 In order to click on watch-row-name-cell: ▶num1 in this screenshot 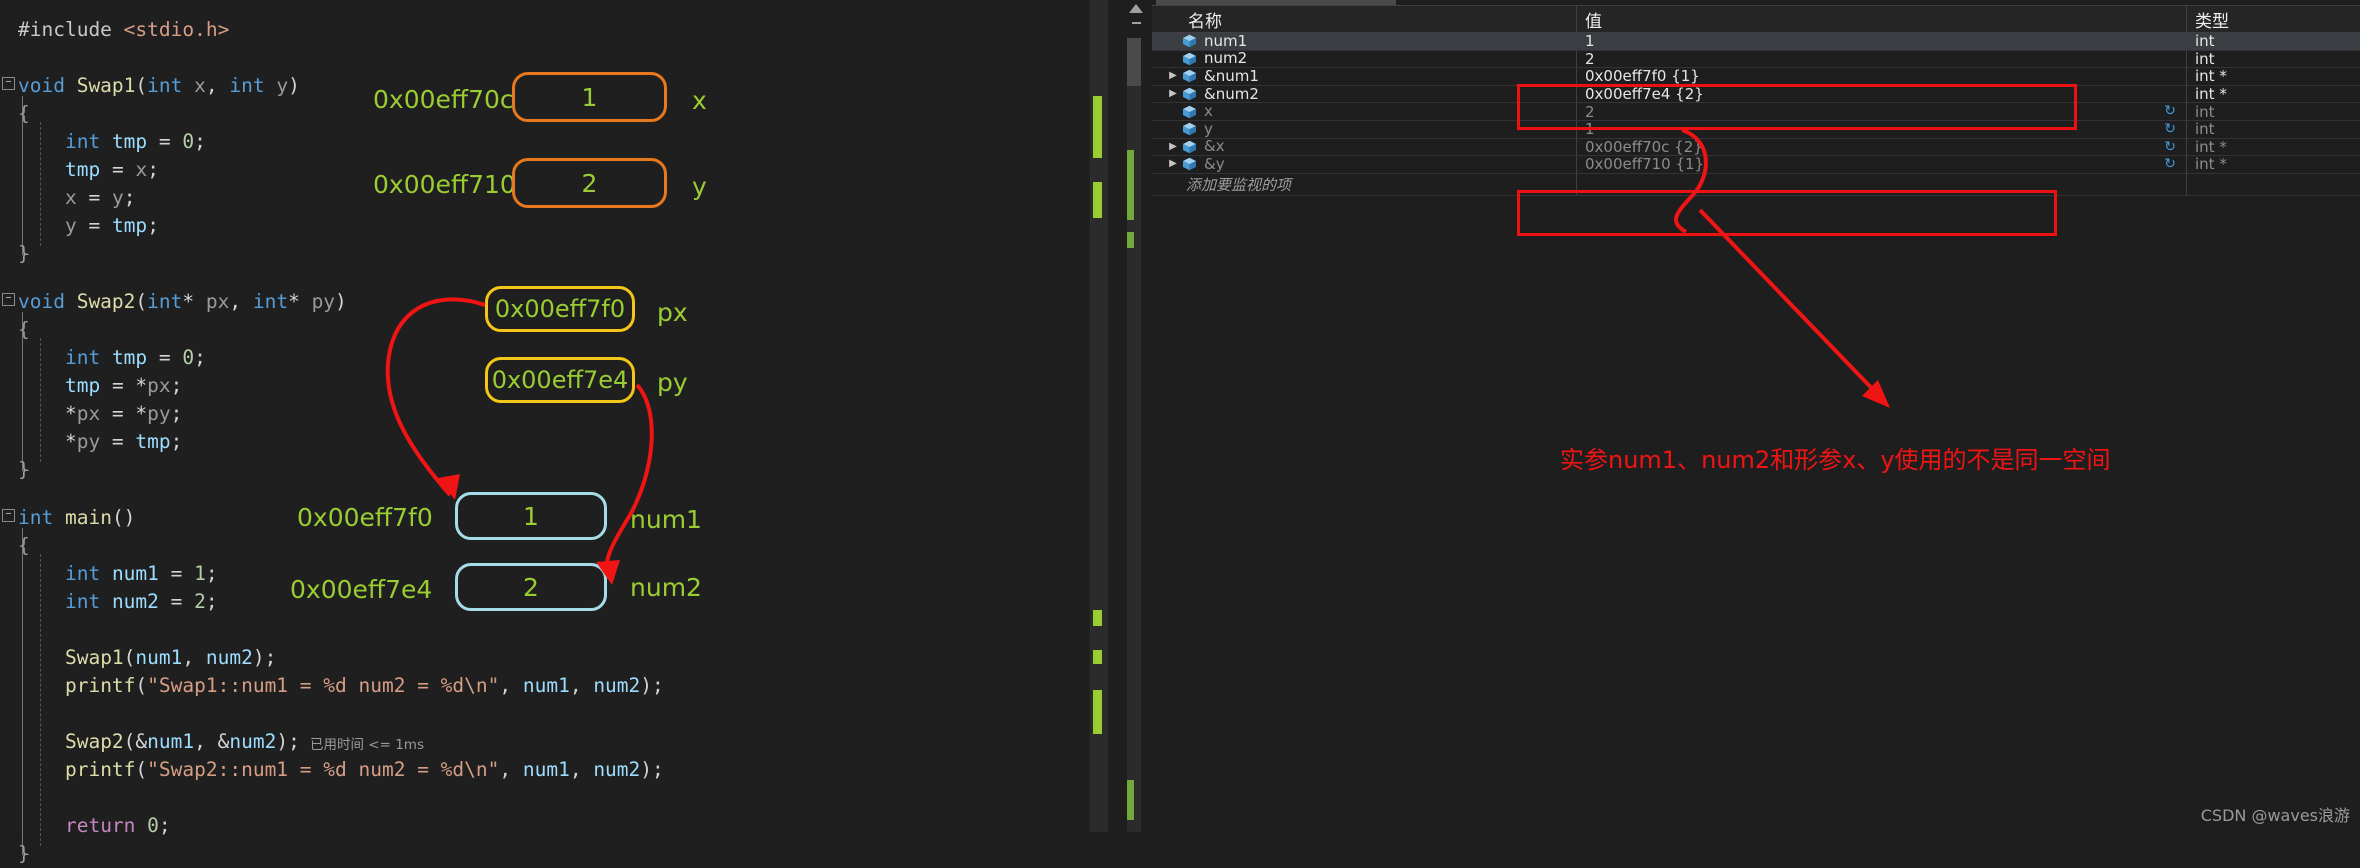, I will do `click(1364, 41)`.